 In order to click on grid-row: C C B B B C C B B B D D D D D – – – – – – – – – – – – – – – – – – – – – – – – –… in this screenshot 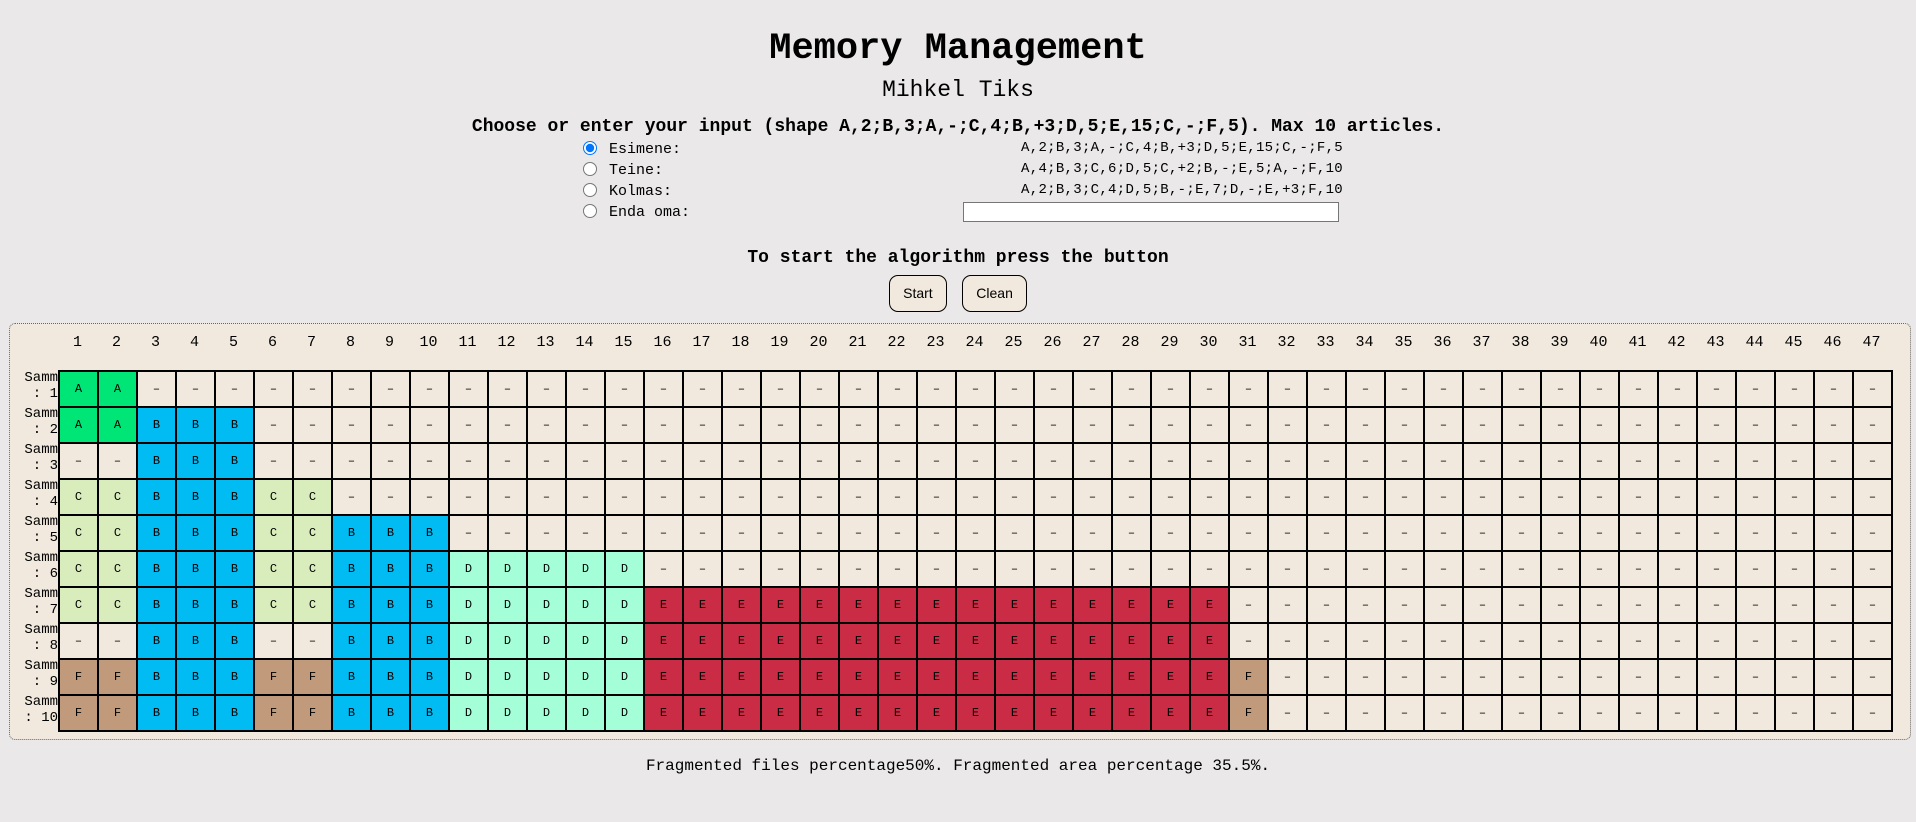, I will do `click(975, 569)`.